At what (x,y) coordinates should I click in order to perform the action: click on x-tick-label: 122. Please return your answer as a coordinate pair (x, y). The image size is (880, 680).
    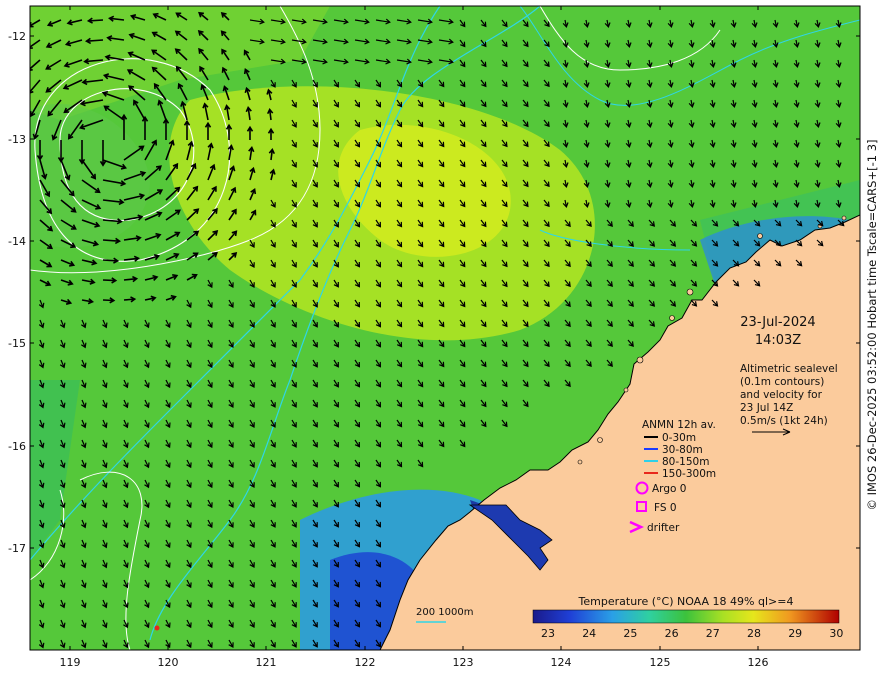
    Looking at the image, I should click on (365, 662).